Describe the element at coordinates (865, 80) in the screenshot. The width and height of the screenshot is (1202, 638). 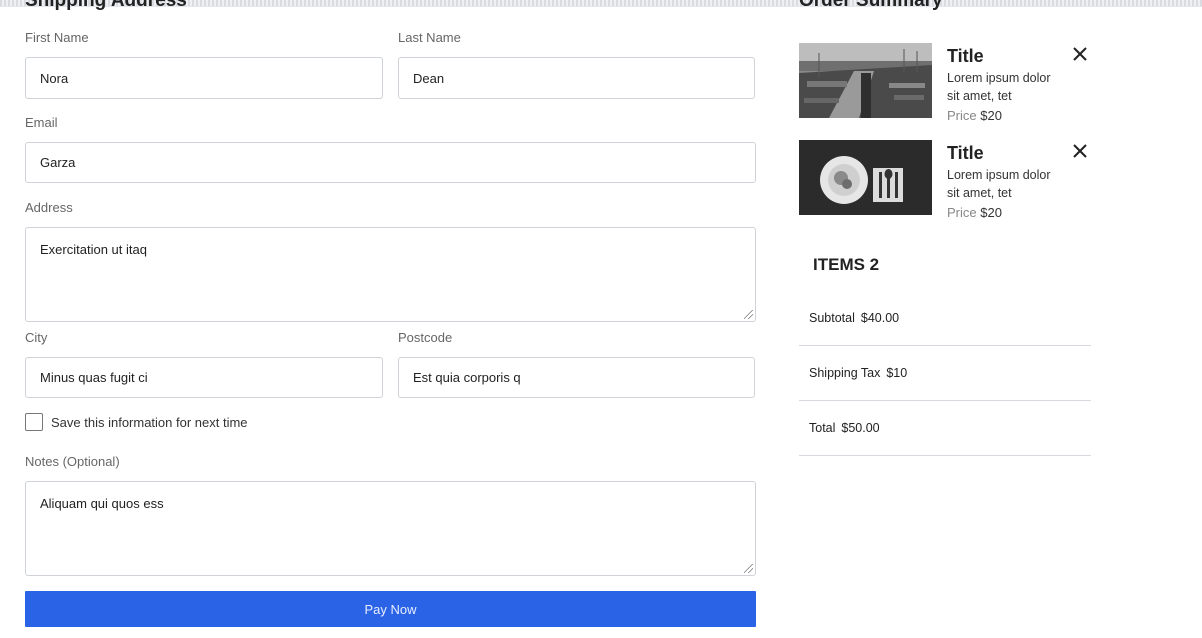
I see `marina-photo-icon` at that location.